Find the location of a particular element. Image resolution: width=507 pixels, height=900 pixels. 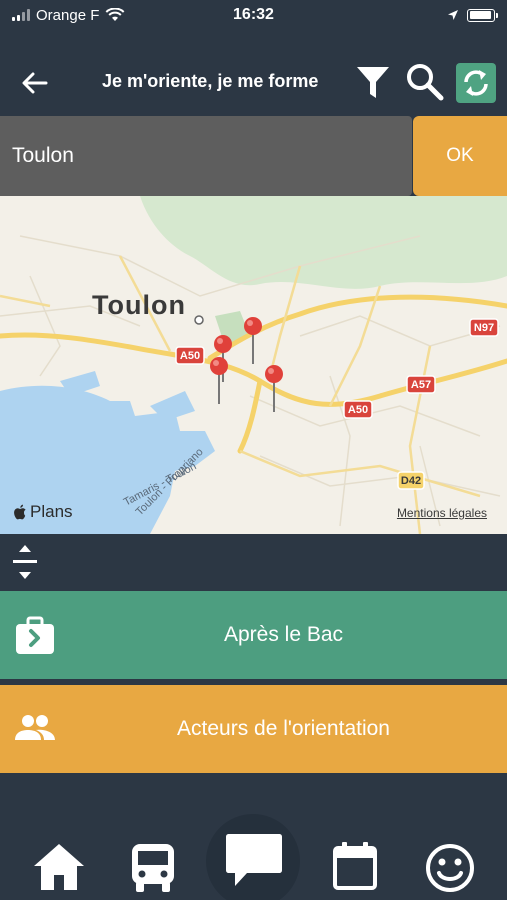

city-dot is located at coordinates (199, 320).